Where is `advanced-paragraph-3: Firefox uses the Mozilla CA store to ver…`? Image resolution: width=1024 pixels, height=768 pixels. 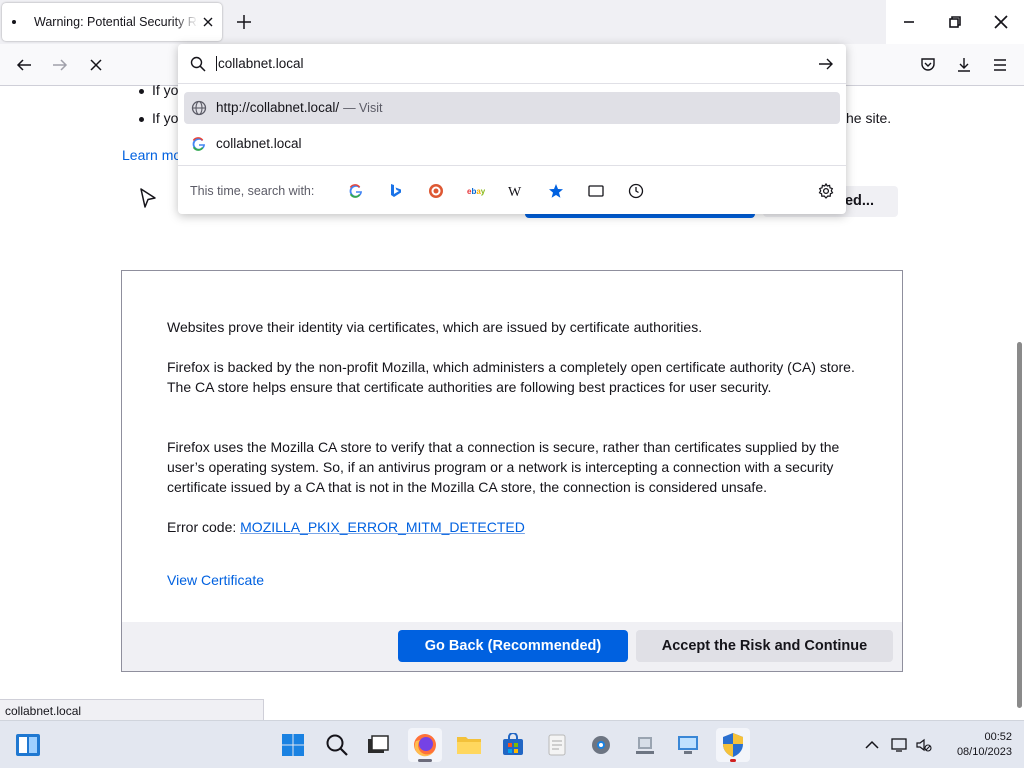
advanced-paragraph-3: Firefox uses the Mozilla CA store to ver… is located at coordinates (503, 467).